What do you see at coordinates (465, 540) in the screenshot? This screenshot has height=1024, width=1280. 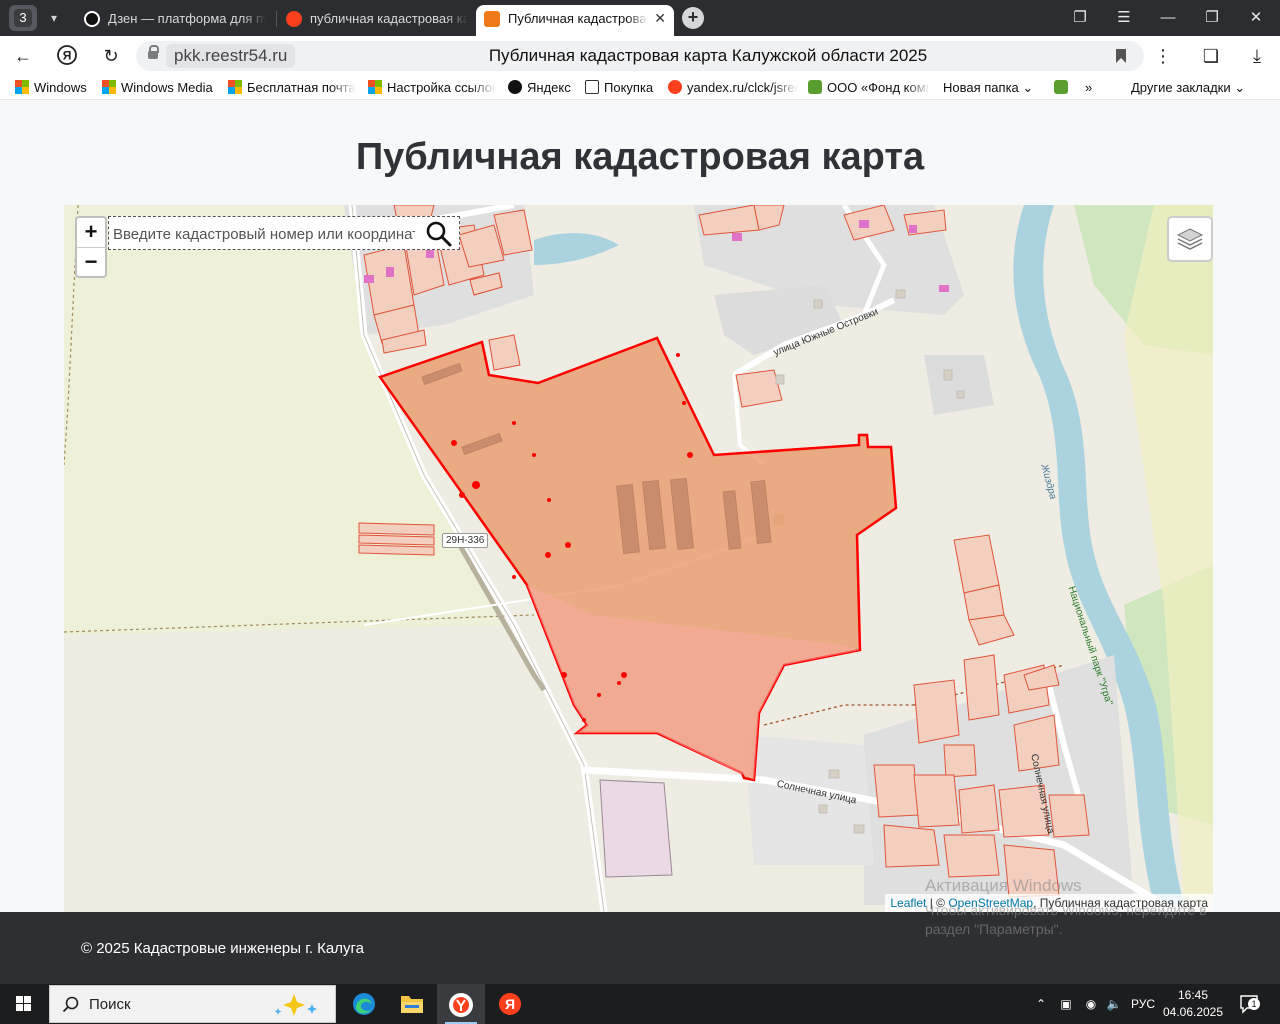 I see `road-shield: 29Н-336` at bounding box center [465, 540].